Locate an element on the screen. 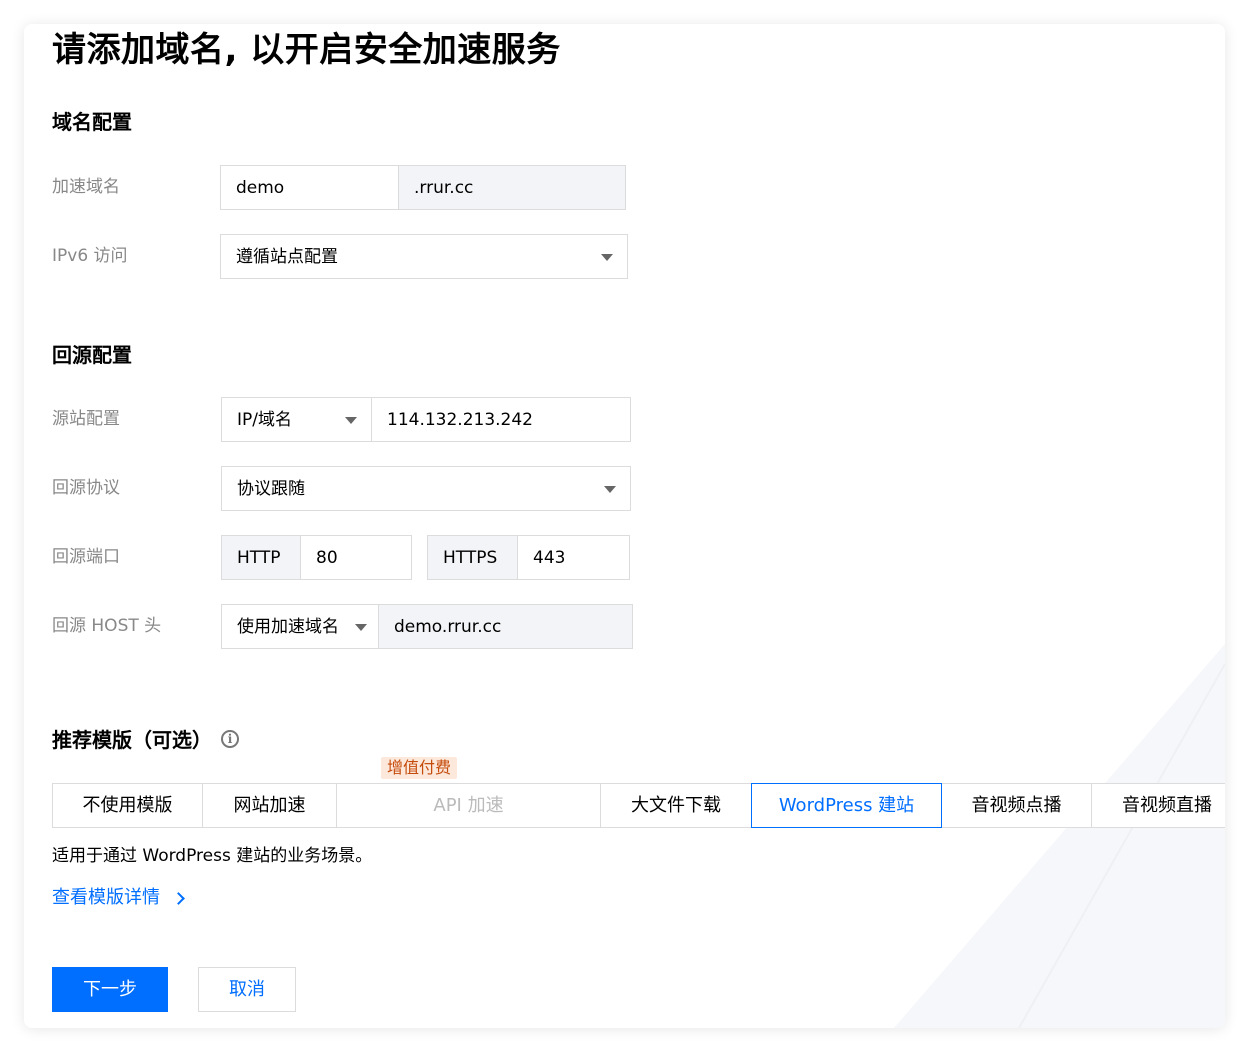 This screenshot has height=1052, width=1249. chevron-right-icon is located at coordinates (178, 898).